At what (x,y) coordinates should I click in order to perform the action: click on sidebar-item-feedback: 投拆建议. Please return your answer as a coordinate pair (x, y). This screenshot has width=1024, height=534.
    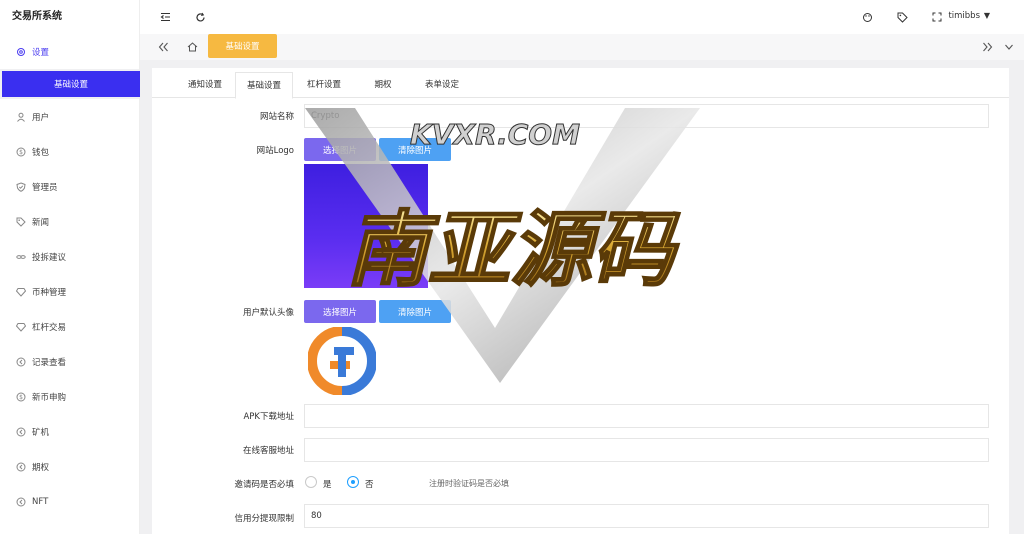
    Looking at the image, I should click on (69, 256).